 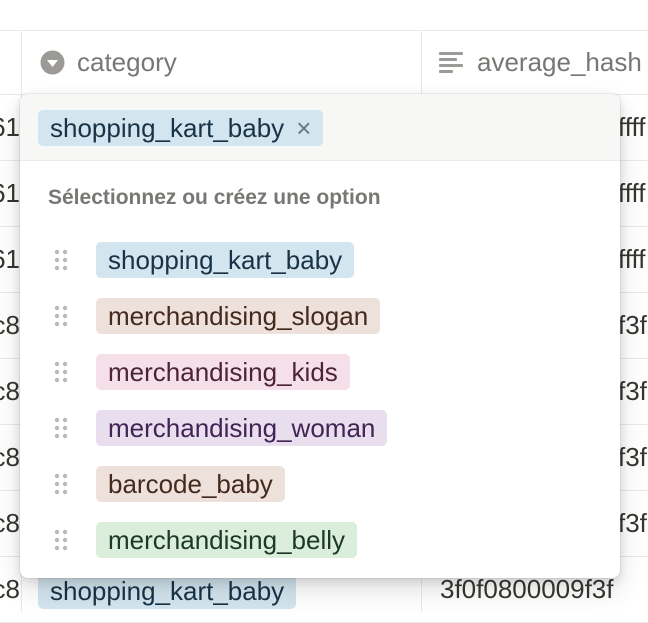 I want to click on column-header-average-hash: average_hash, so click(x=540, y=62).